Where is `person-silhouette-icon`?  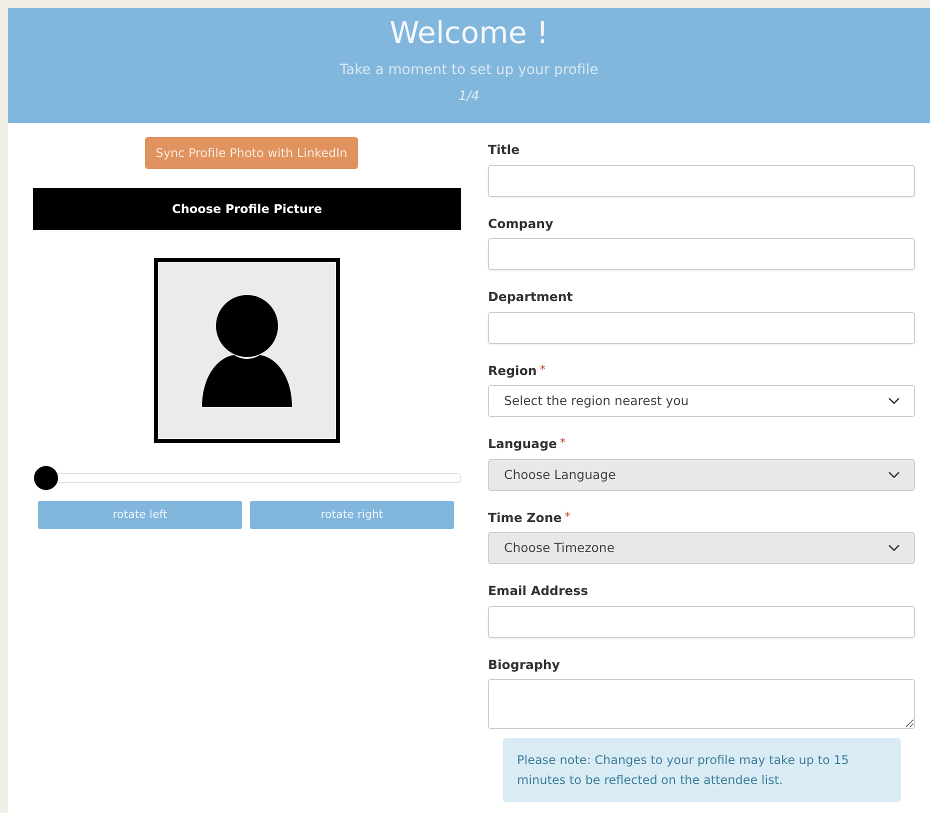
person-silhouette-icon is located at coordinates (247, 350).